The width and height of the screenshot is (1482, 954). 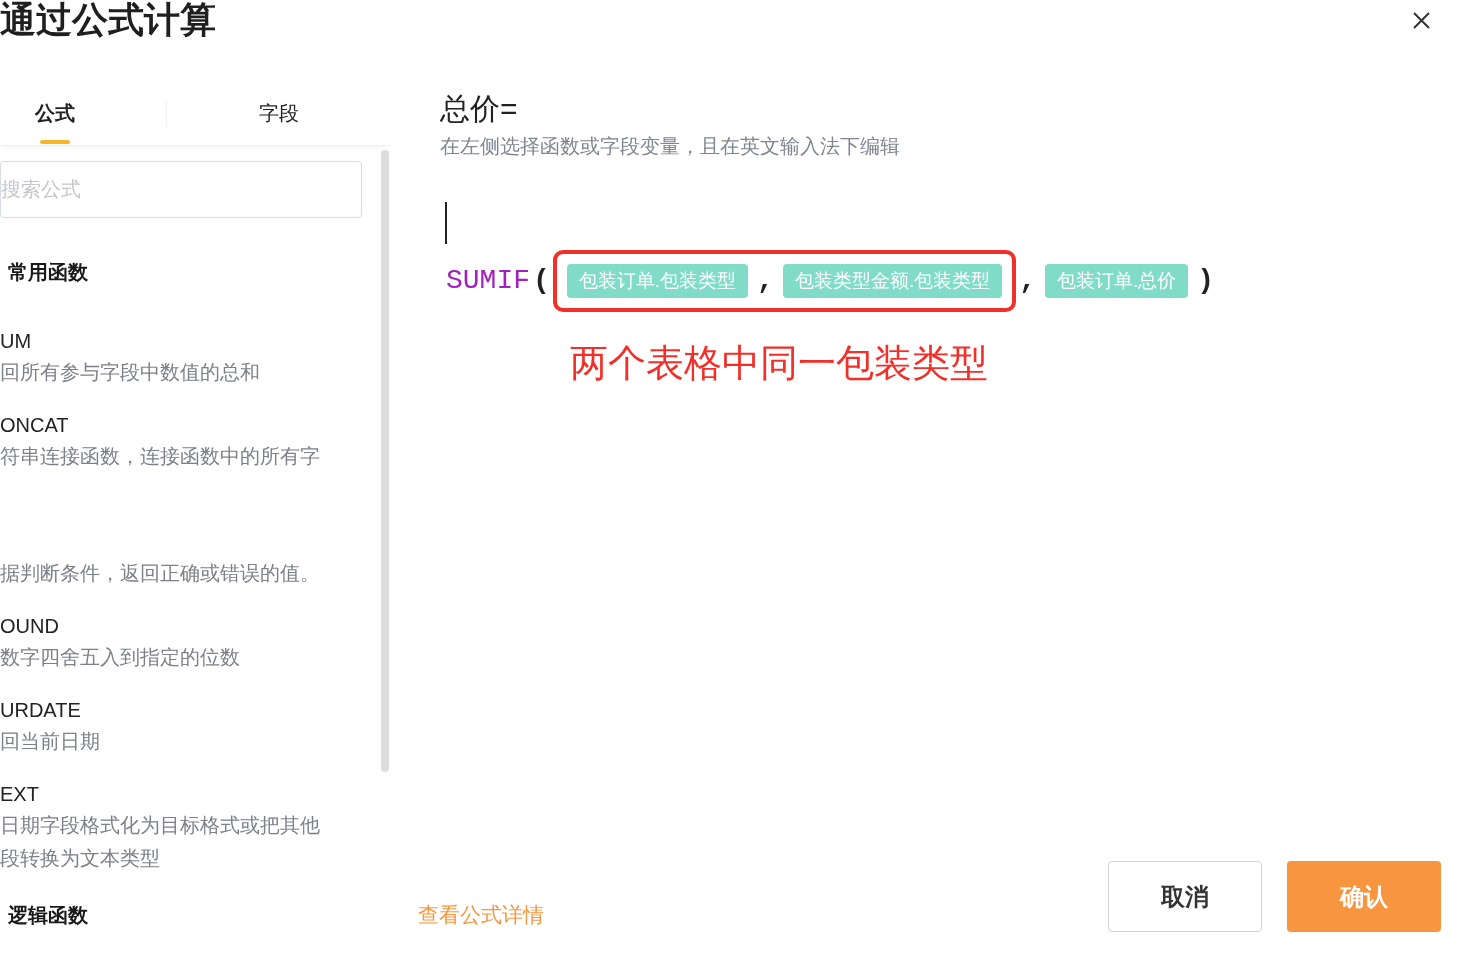 What do you see at coordinates (1206, 281) in the screenshot?
I see `punctuation: )` at bounding box center [1206, 281].